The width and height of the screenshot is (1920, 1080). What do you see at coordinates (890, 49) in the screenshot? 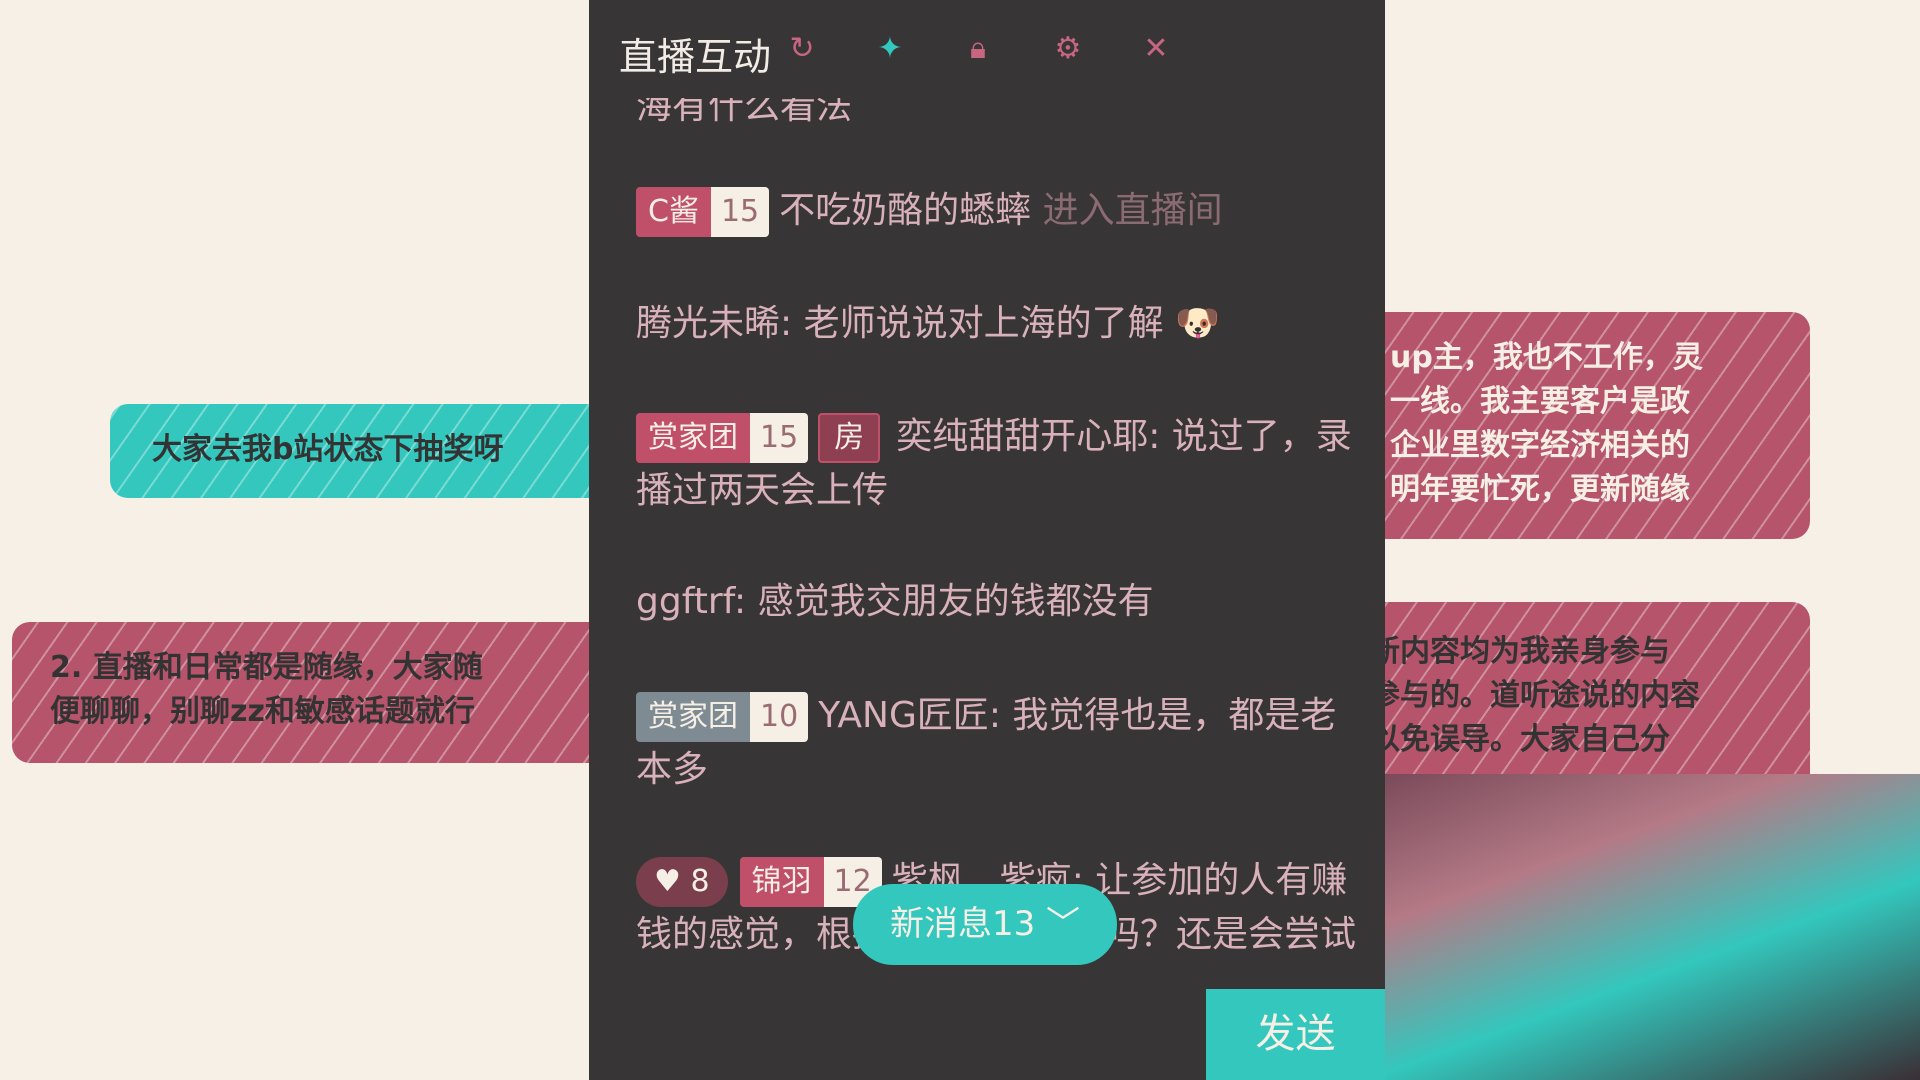
I see `pin-icon: ✦` at bounding box center [890, 49].